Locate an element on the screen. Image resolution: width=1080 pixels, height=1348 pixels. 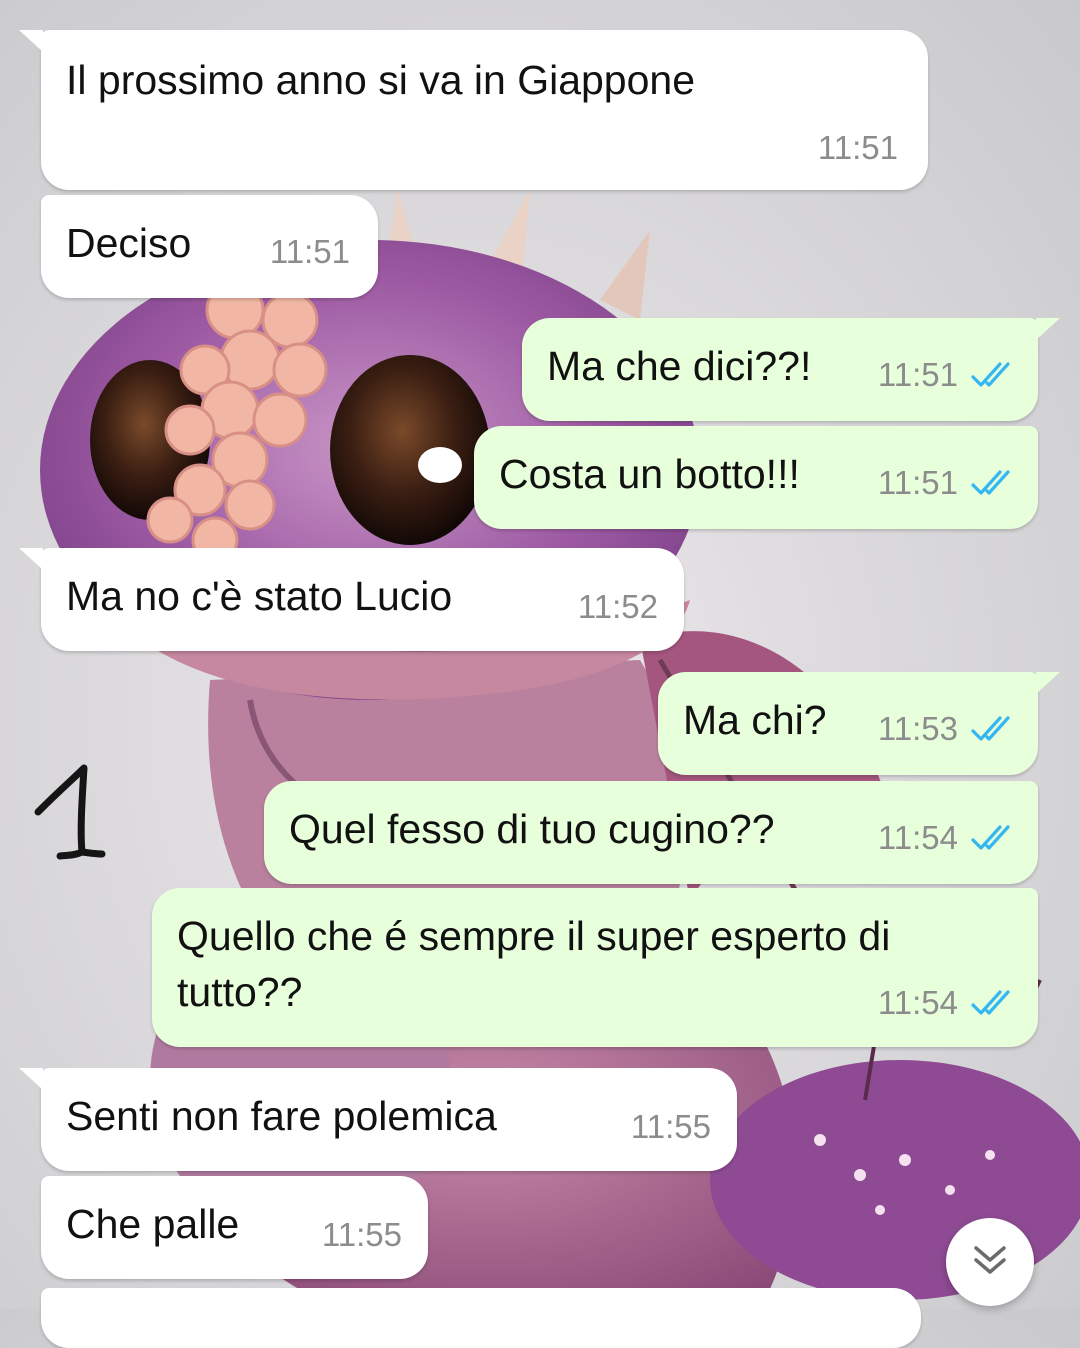
outgoing-message: Quel fesso di tuo cugino?? 11:54 is located at coordinates (651, 832).